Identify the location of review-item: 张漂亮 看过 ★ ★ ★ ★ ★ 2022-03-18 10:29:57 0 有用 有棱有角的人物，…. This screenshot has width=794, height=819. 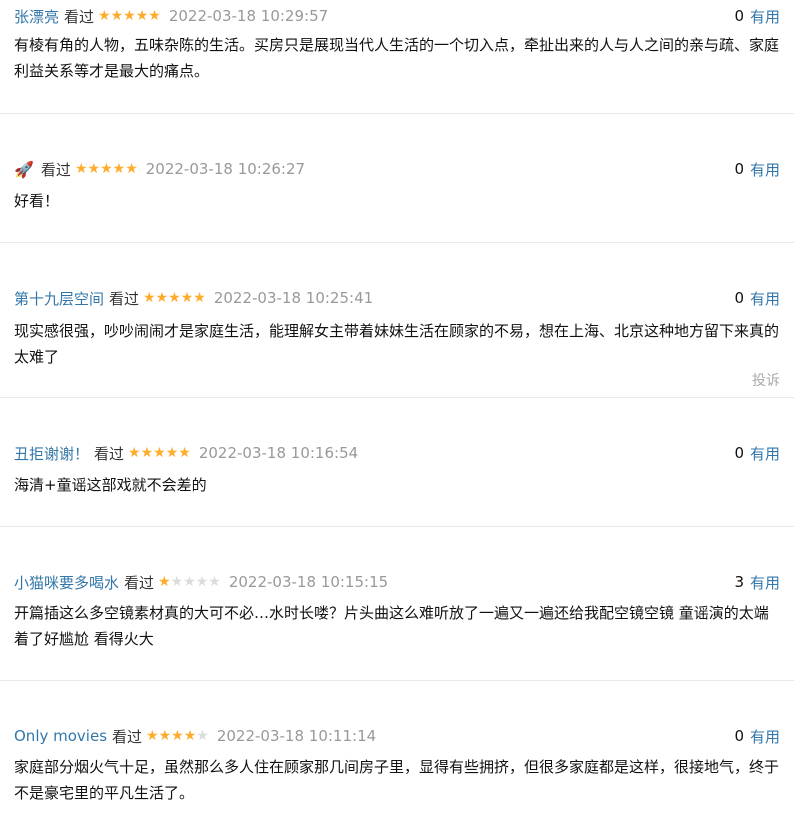
(397, 59).